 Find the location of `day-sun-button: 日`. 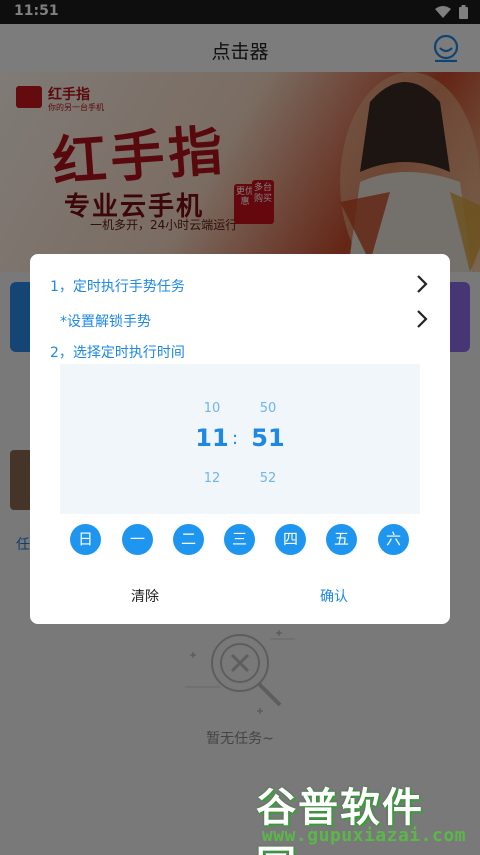

day-sun-button: 日 is located at coordinates (85, 539).